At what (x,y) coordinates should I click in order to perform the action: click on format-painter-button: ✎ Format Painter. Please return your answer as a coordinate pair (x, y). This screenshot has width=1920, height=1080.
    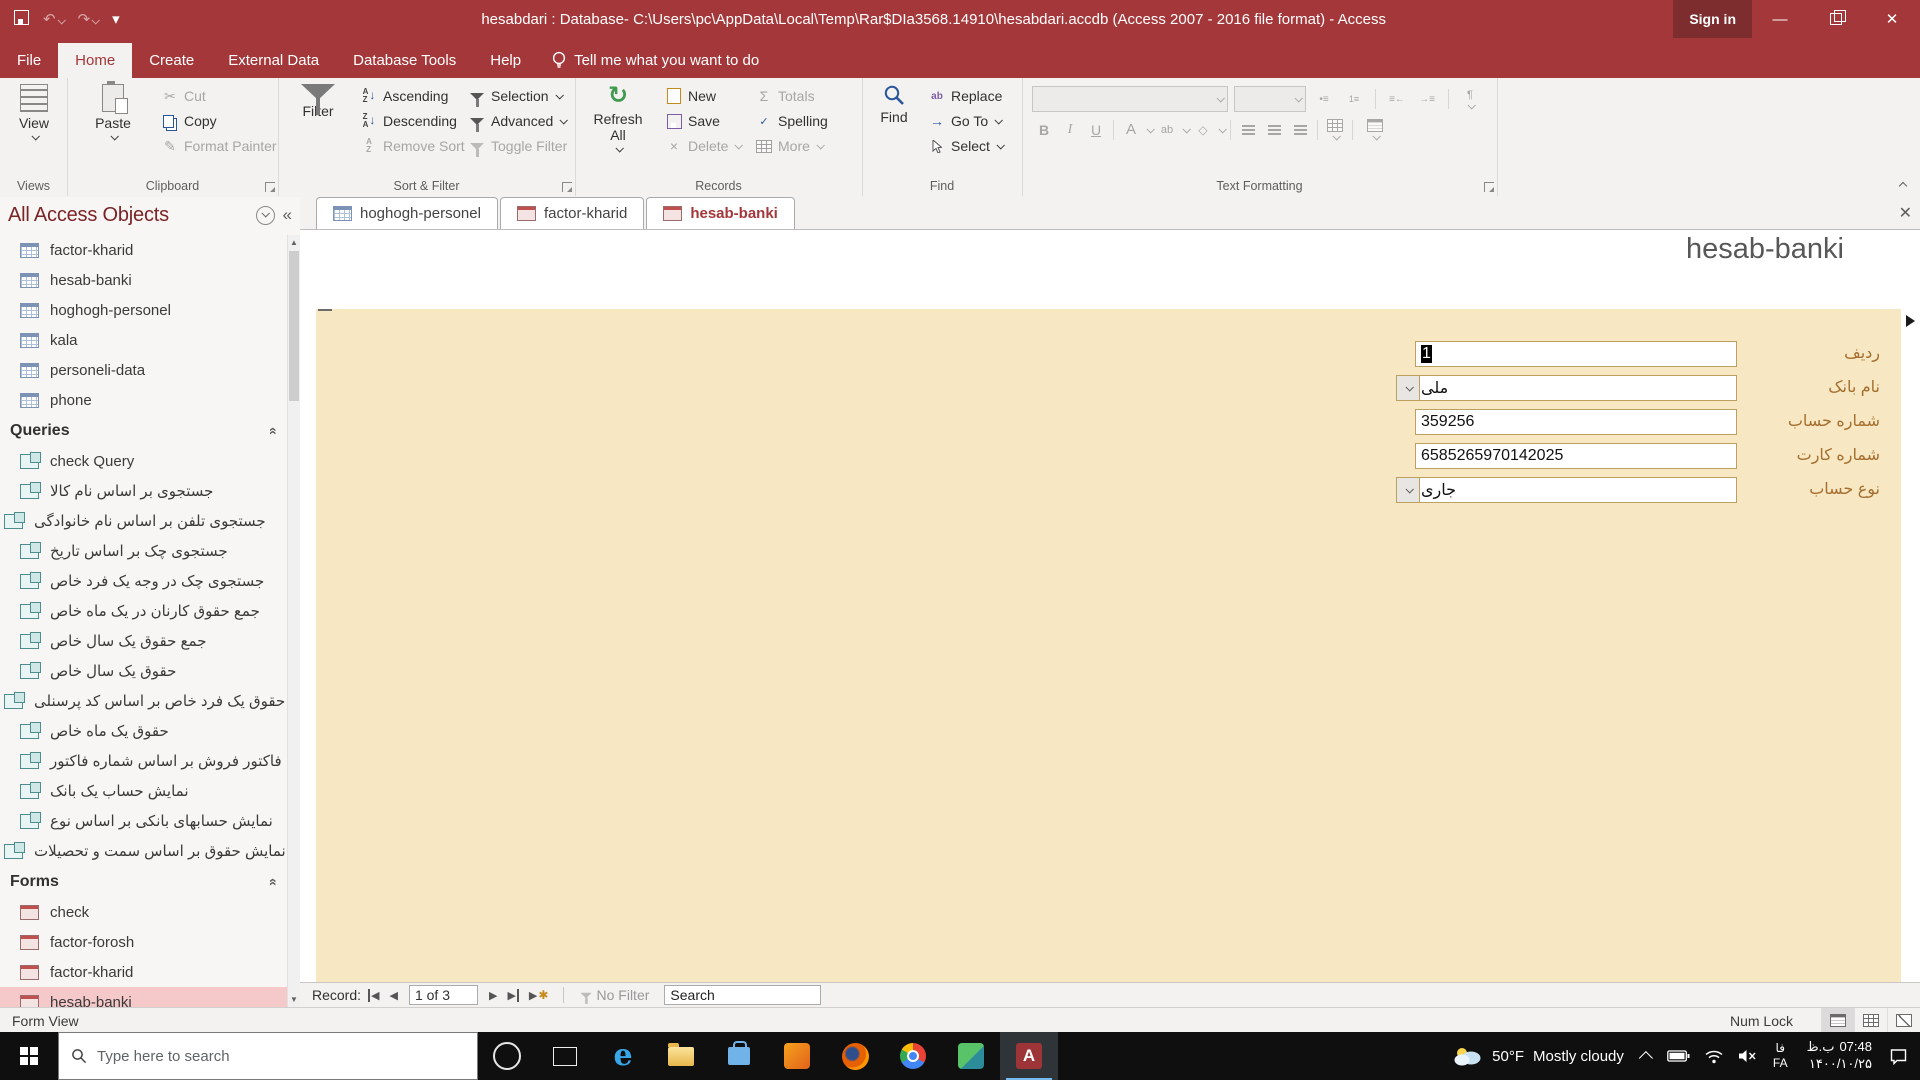
    Looking at the image, I should click on (219, 146).